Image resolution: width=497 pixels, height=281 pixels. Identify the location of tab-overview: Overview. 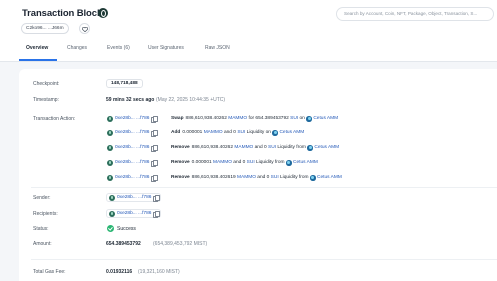
(37, 48).